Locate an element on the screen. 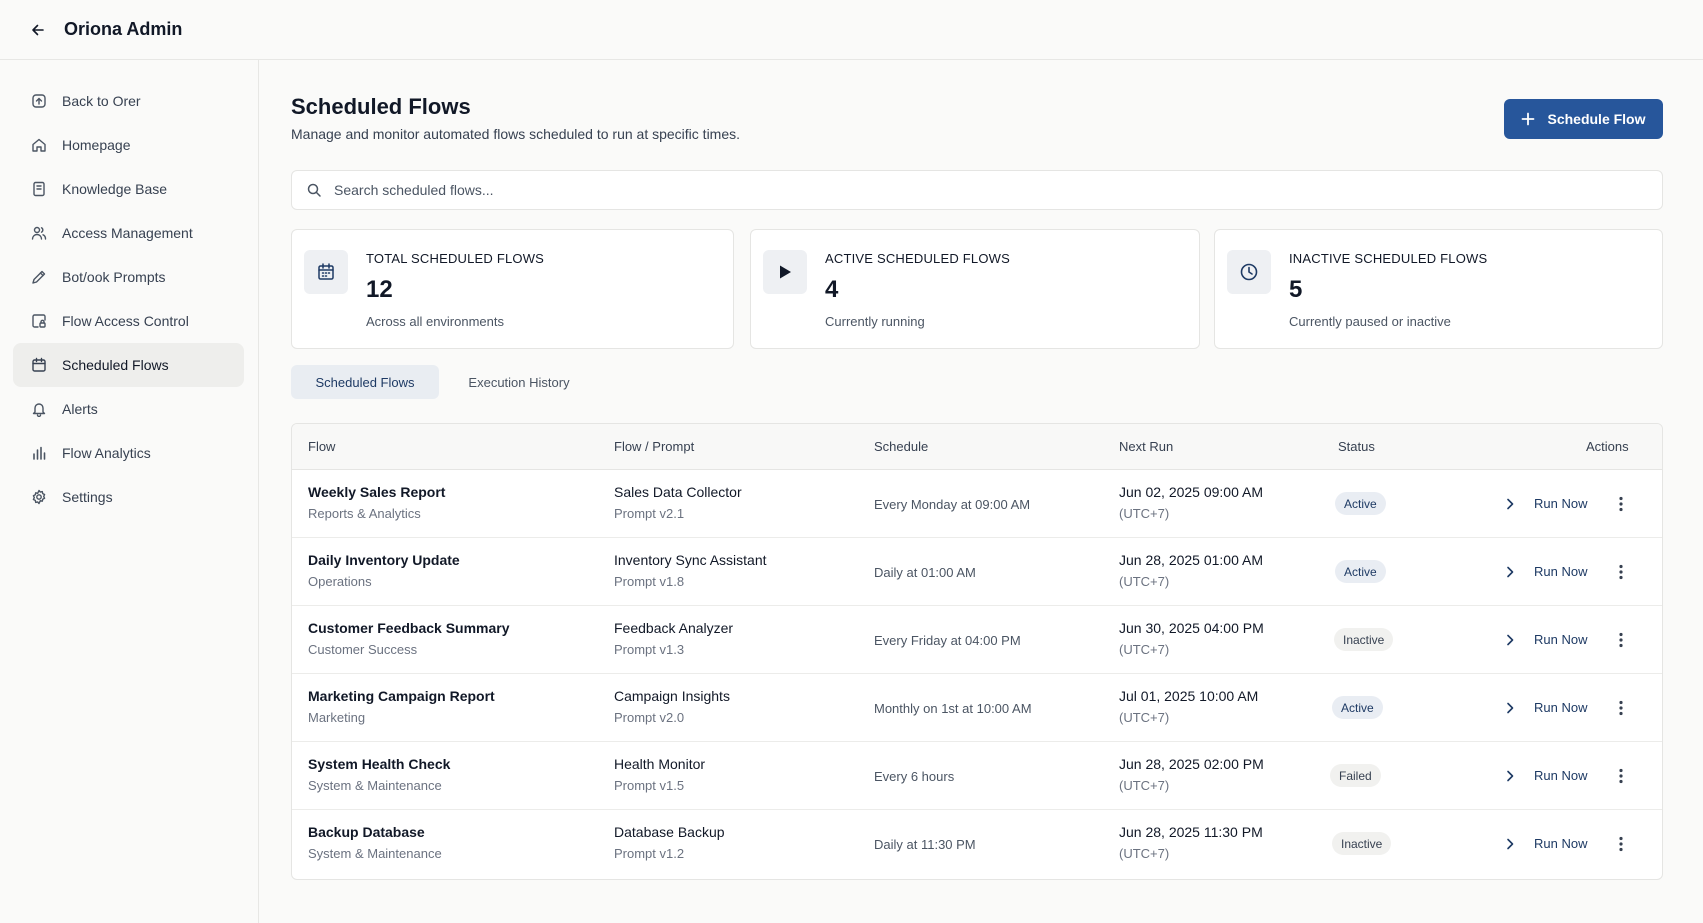 The width and height of the screenshot is (1703, 923). gear-icon is located at coordinates (39, 497).